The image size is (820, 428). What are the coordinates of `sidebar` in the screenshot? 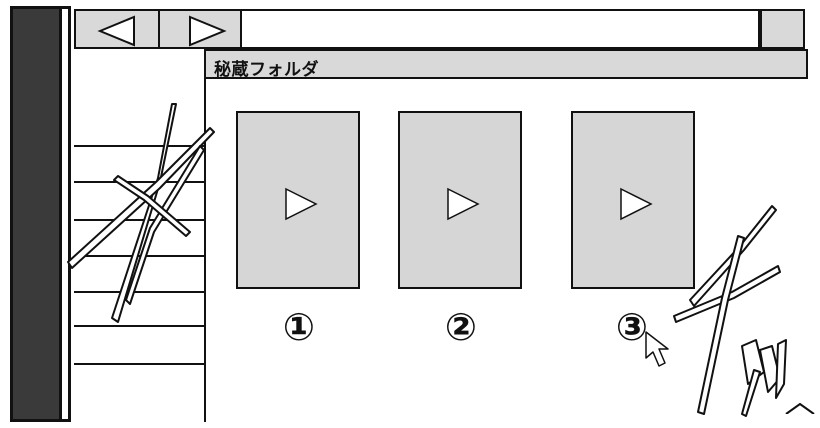 It's located at (140, 235).